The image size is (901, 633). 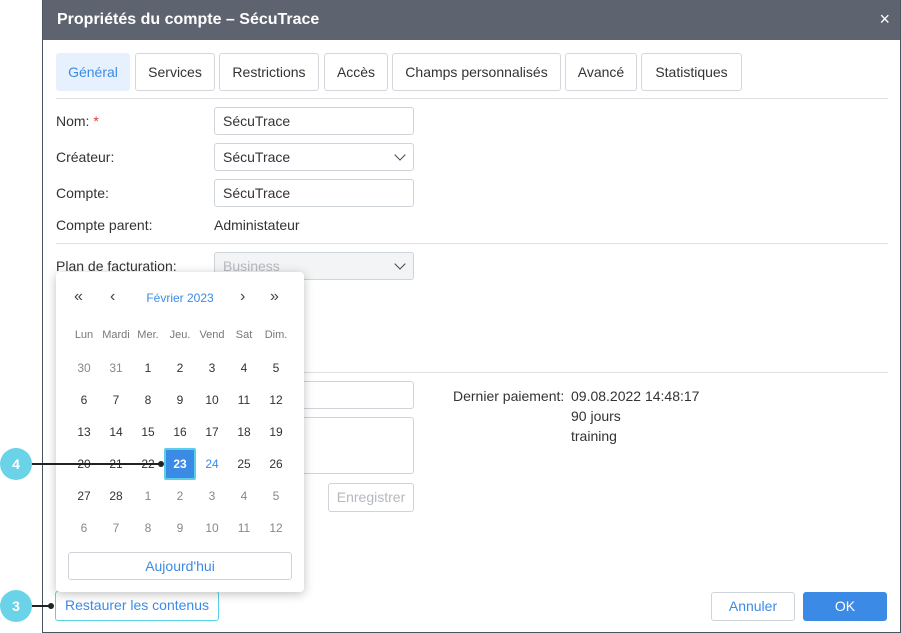 What do you see at coordinates (16, 464) in the screenshot?
I see `callout-marker-4: 4` at bounding box center [16, 464].